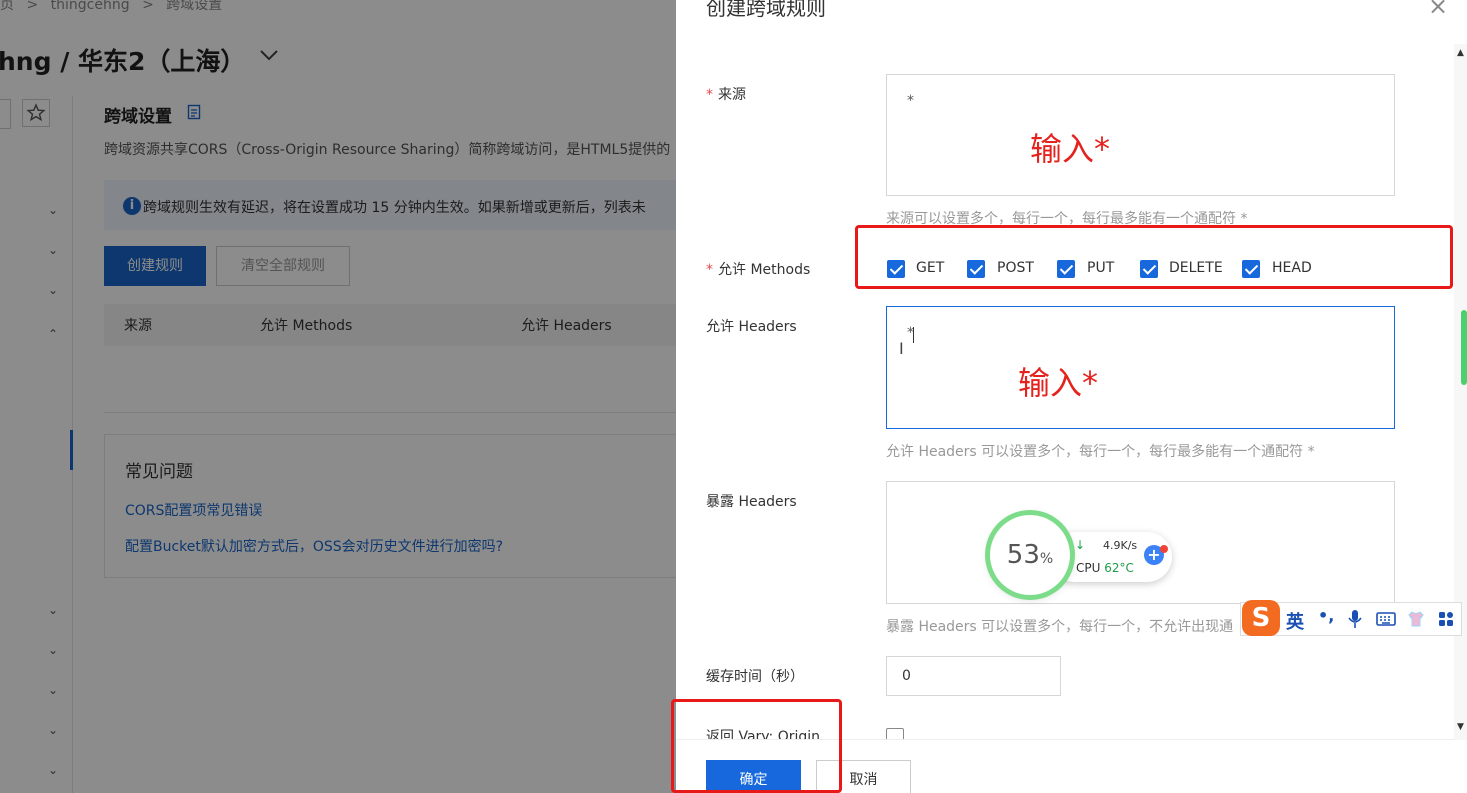 This screenshot has width=1467, height=793. I want to click on expose-headers-hint: 暴露 Headers 可以设置多个，每行一个，不允许出现通, so click(1060, 627).